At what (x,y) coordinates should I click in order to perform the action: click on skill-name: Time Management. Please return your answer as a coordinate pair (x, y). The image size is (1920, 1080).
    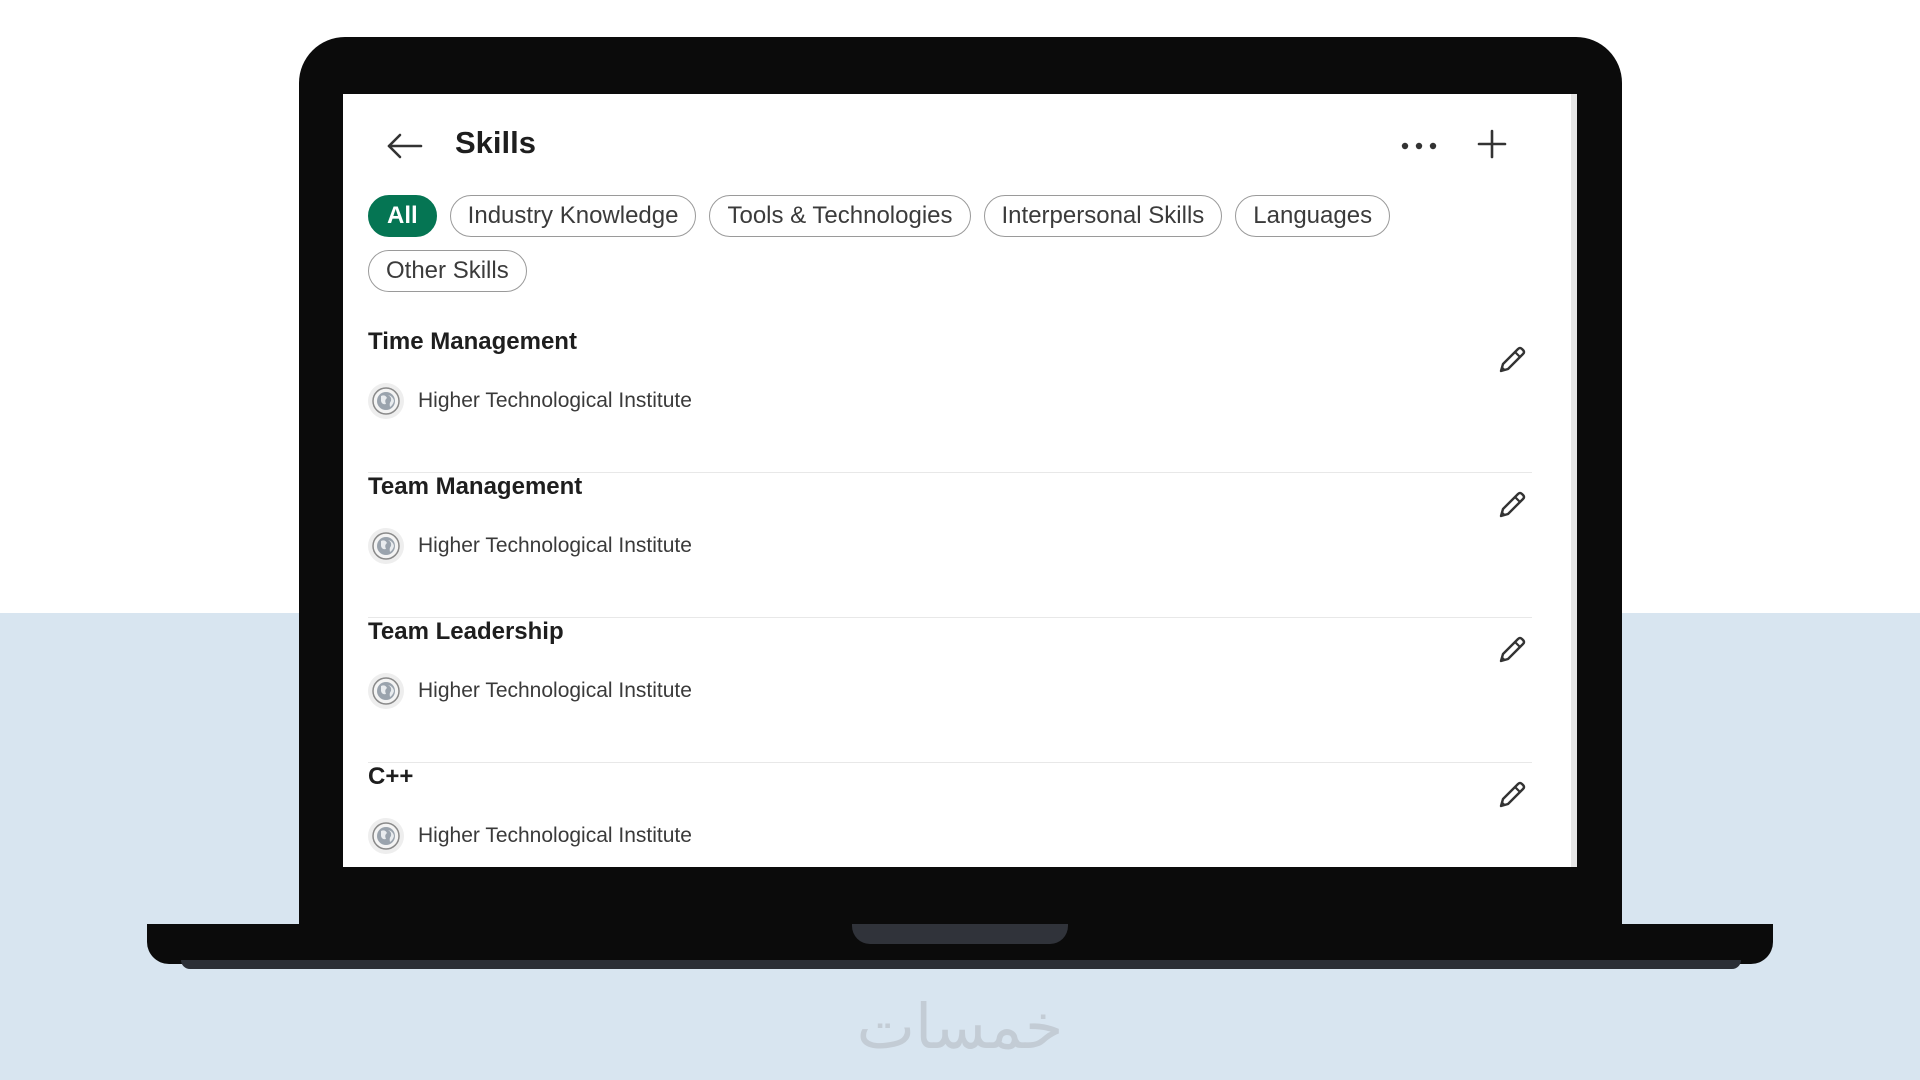
    Looking at the image, I should click on (472, 341).